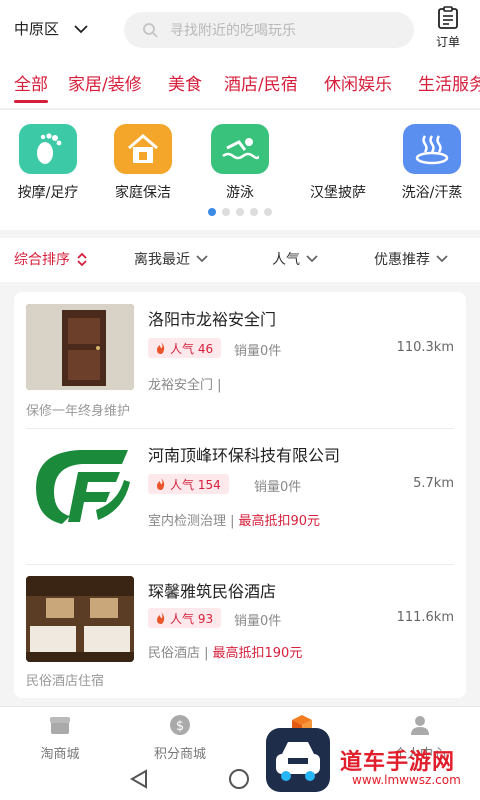  What do you see at coordinates (191, 521) in the screenshot?
I see `tag-text: 室内检测治理 |` at bounding box center [191, 521].